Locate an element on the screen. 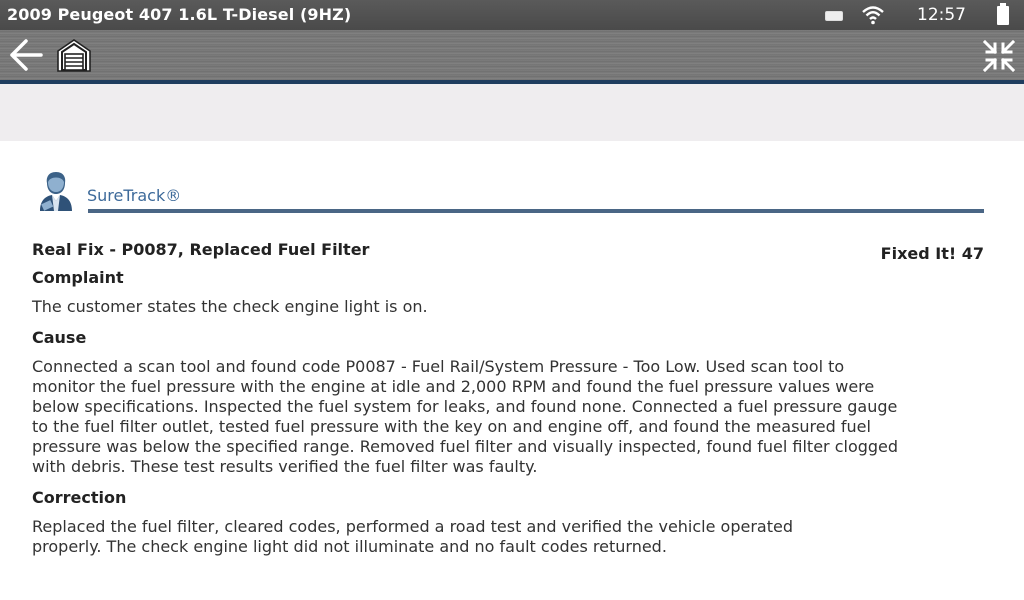  technician-avatar-icon is located at coordinates (56, 191).